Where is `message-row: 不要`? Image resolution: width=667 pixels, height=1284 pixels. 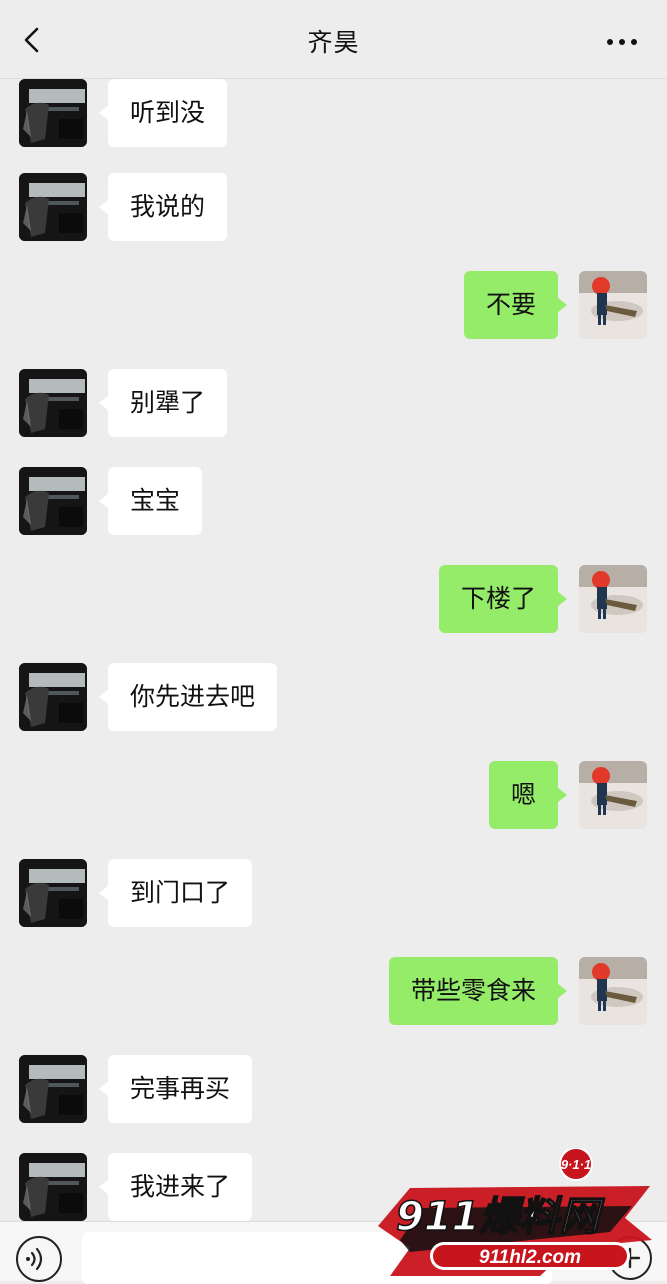 message-row: 不要 is located at coordinates (333, 306).